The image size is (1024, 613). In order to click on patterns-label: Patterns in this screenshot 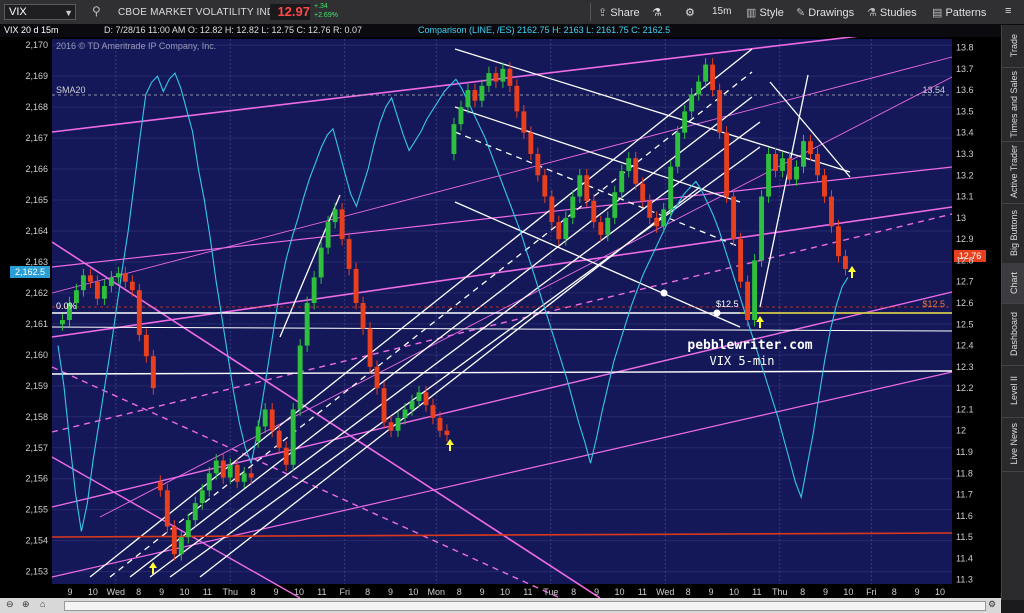, I will do `click(966, 13)`.